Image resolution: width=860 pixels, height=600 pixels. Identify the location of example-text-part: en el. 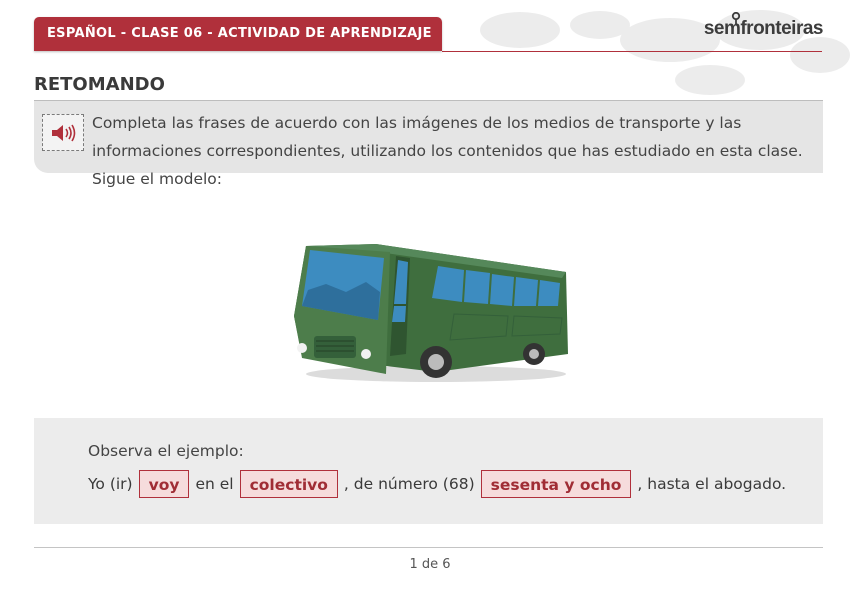
(214, 484).